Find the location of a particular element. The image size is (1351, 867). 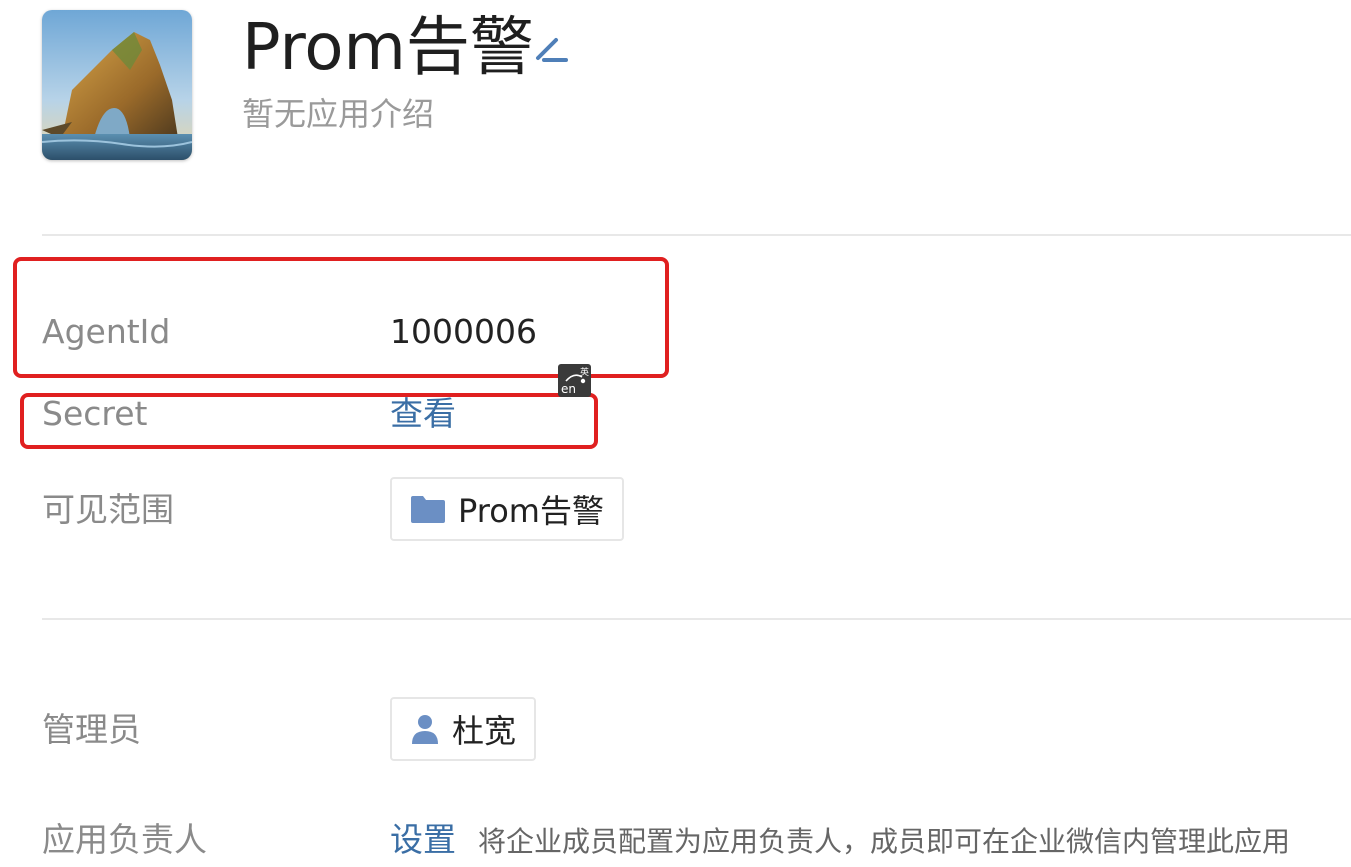

secret-view-link: 查看 is located at coordinates (423, 414).